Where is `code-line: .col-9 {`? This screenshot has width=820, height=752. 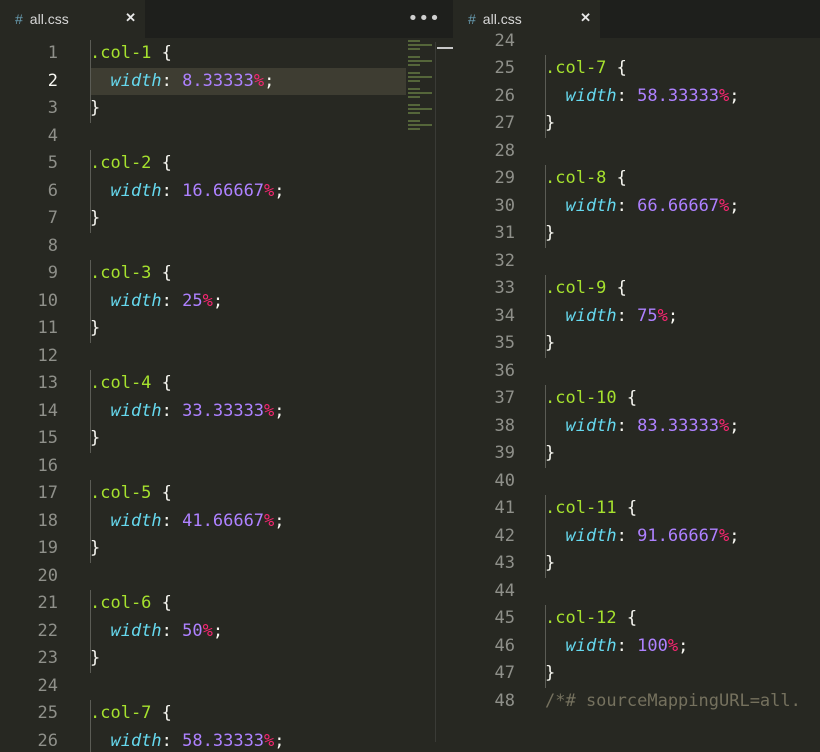 code-line: .col-9 { is located at coordinates (586, 289).